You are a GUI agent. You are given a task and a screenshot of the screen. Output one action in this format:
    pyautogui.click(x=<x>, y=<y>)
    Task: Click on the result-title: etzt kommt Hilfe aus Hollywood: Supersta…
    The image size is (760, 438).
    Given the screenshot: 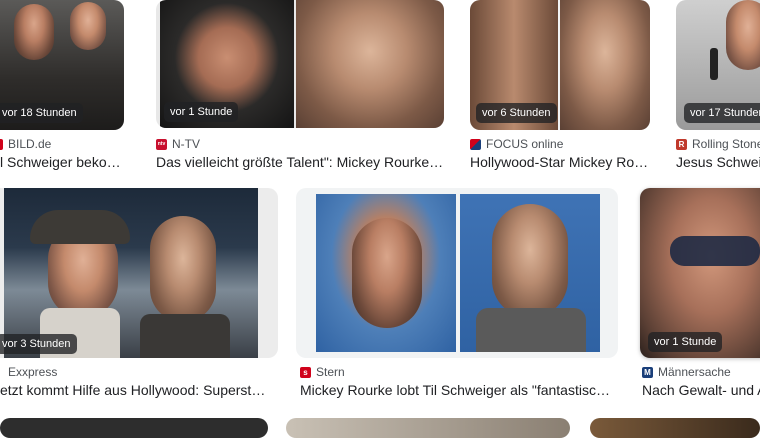 What is the action you would take?
    pyautogui.click(x=135, y=390)
    